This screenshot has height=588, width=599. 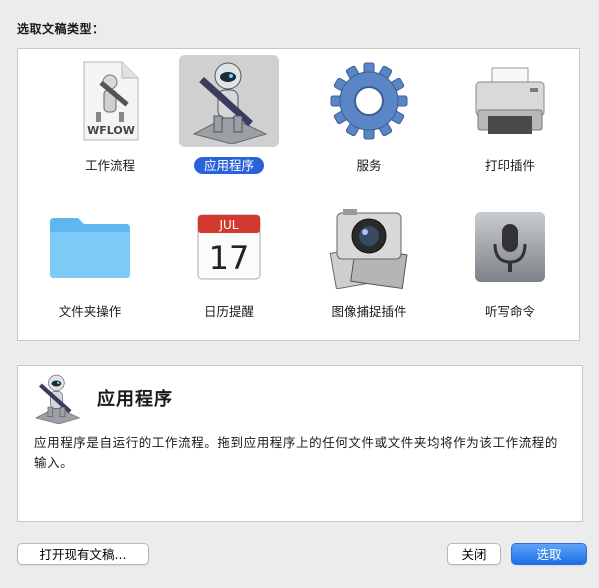 What do you see at coordinates (510, 247) in the screenshot?
I see `microphone-icon` at bounding box center [510, 247].